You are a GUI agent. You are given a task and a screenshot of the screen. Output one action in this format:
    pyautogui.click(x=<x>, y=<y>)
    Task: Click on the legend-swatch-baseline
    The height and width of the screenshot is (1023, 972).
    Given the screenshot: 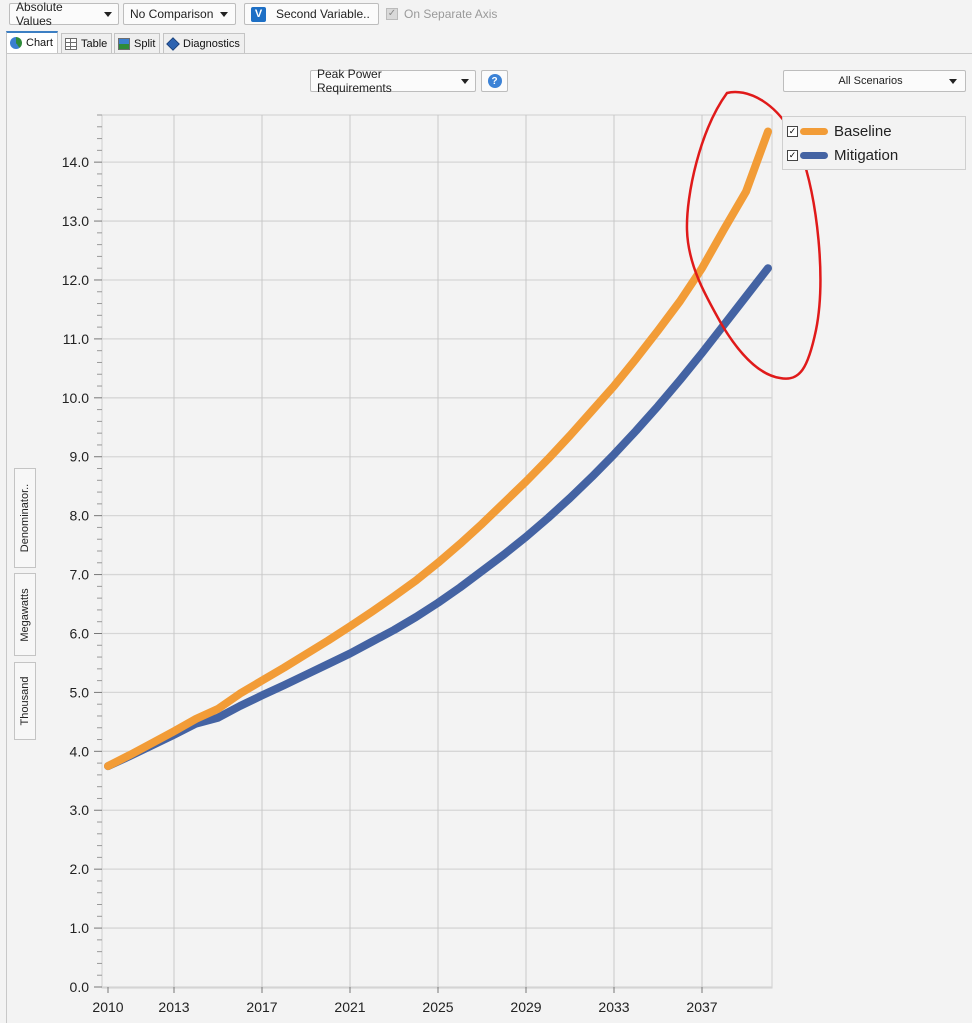 What is the action you would take?
    pyautogui.click(x=814, y=131)
    